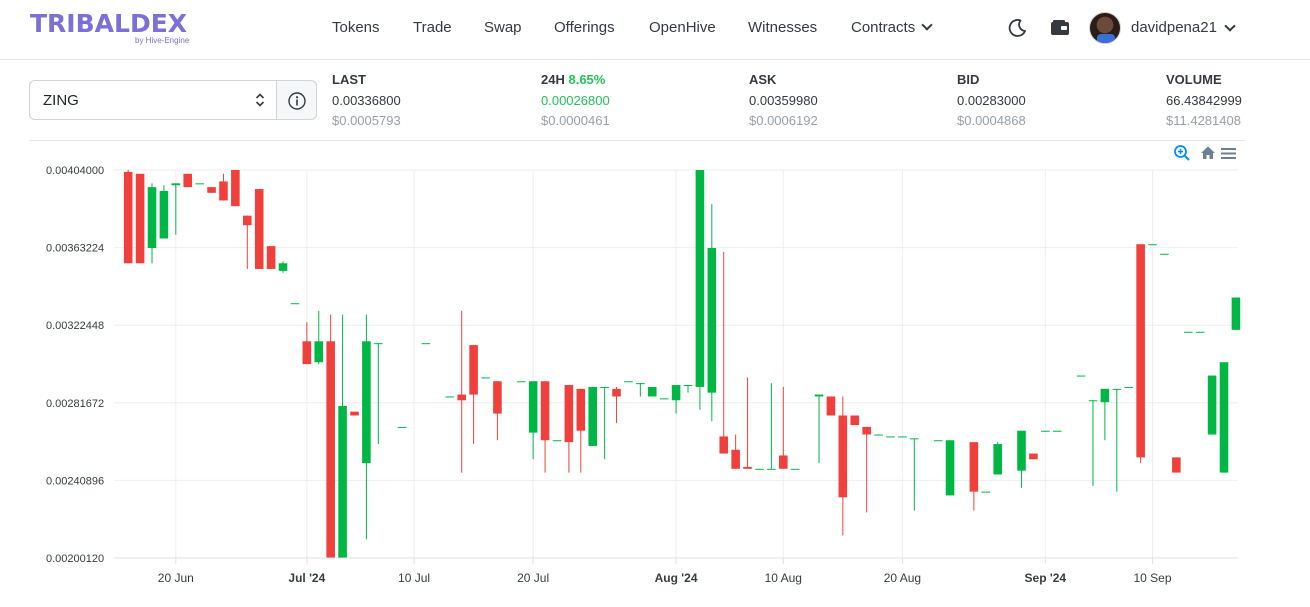 The image size is (1310, 607). I want to click on x-tick-label: 10 Aug, so click(783, 578).